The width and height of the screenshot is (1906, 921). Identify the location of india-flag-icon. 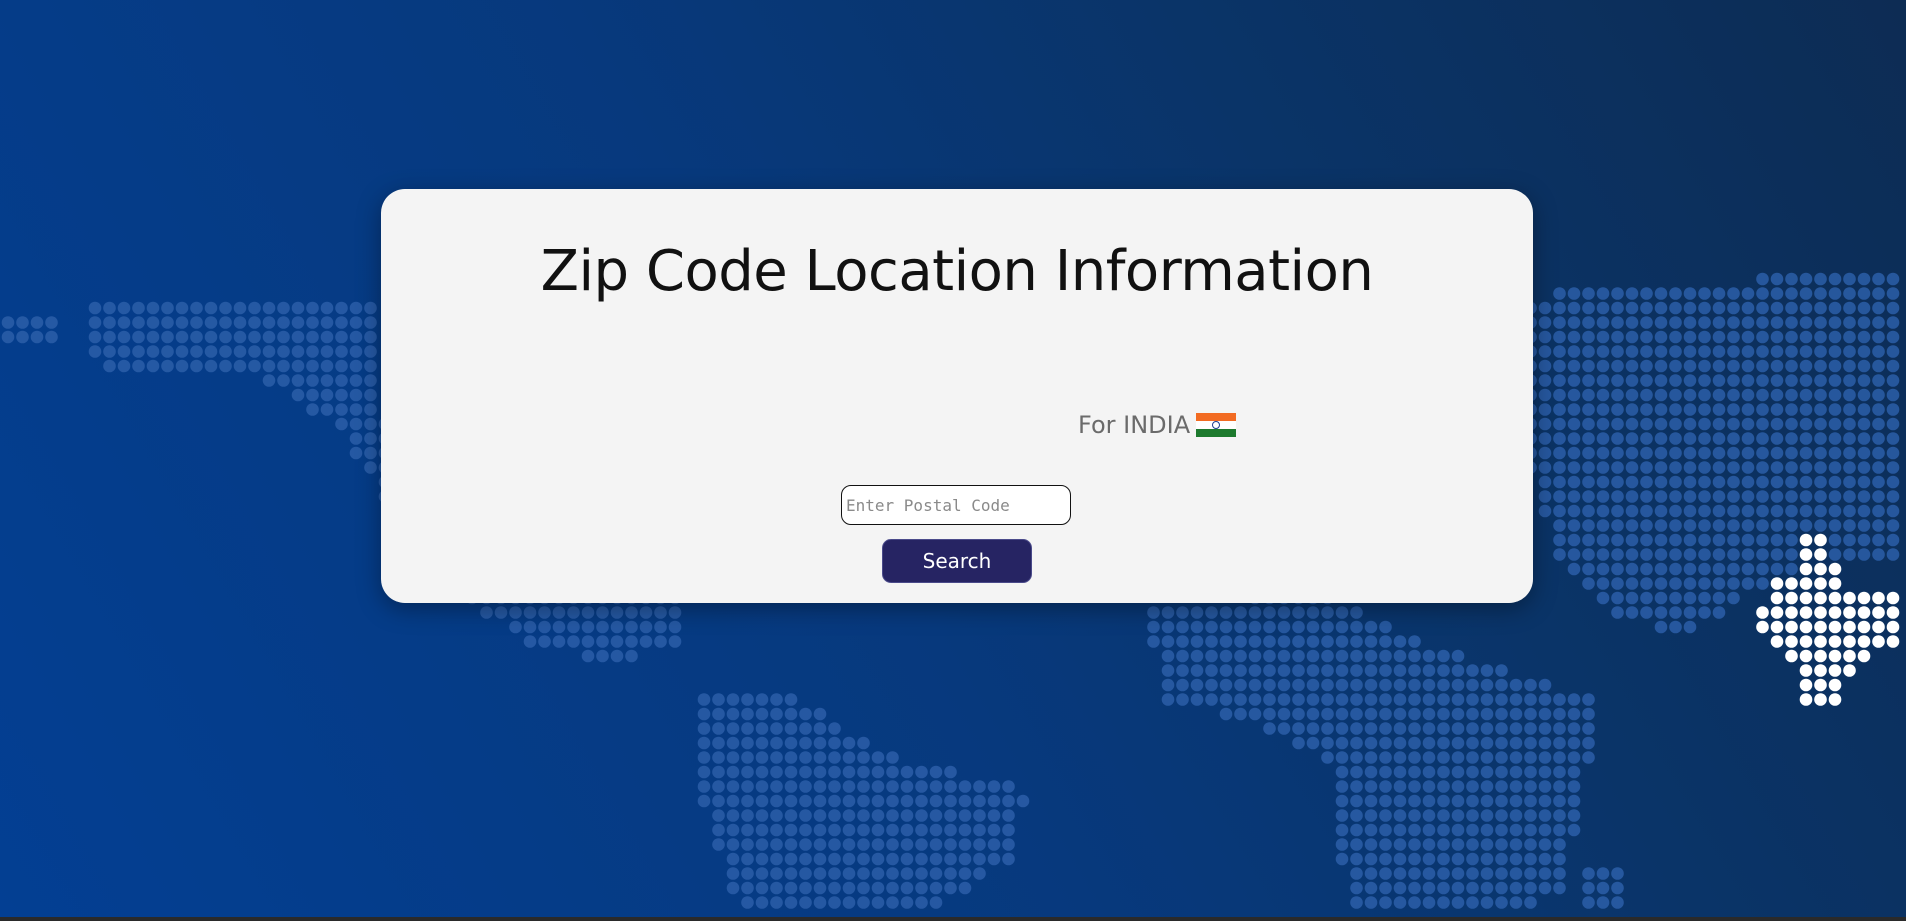
(1216, 425).